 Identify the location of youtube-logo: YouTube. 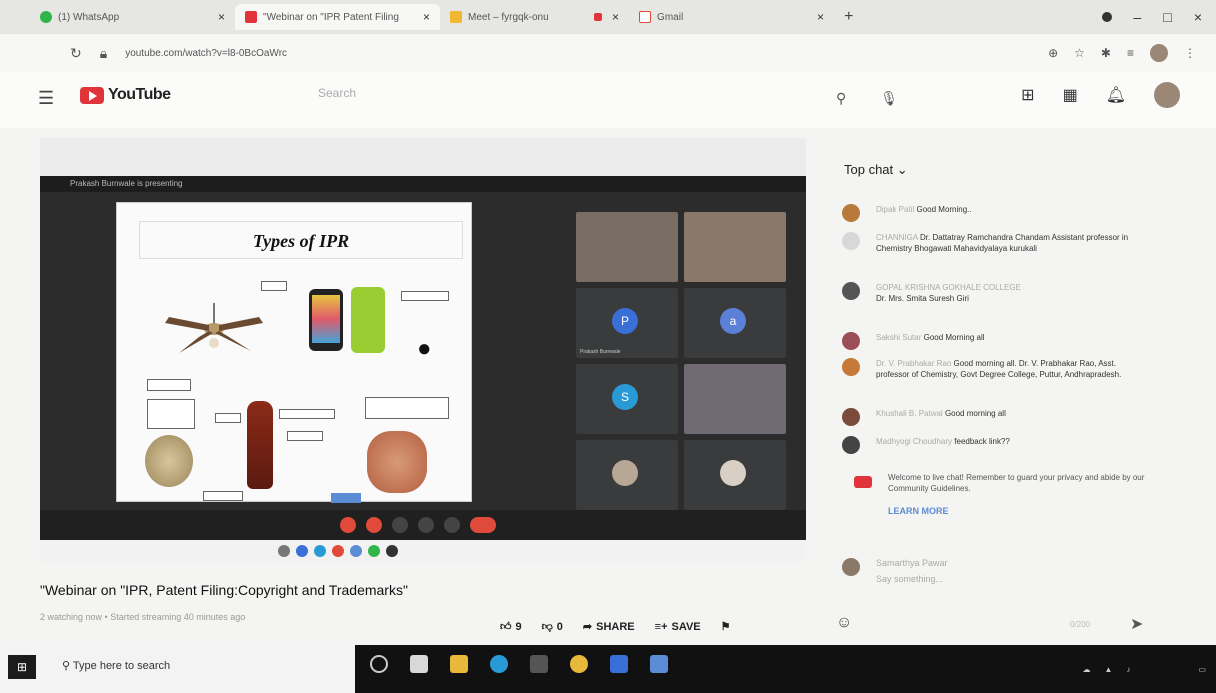
(125, 95).